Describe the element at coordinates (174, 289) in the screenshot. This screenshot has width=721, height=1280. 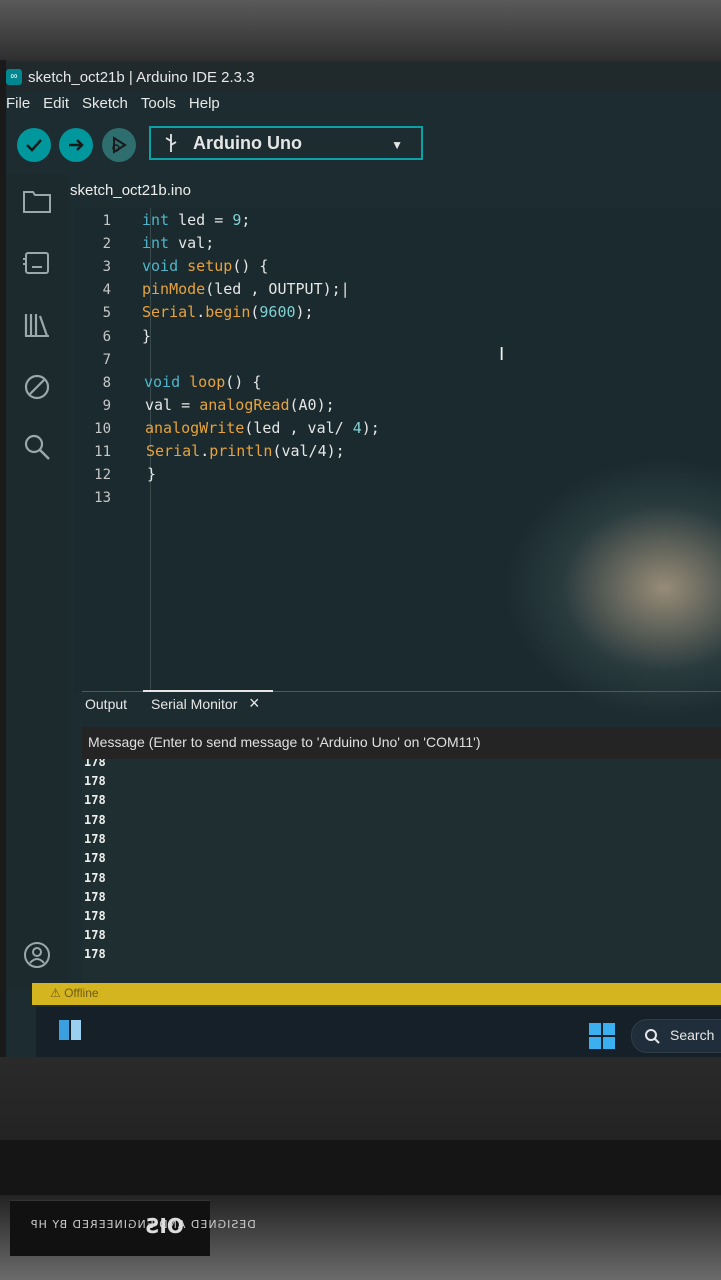
I see `function-token: pinMode` at that location.